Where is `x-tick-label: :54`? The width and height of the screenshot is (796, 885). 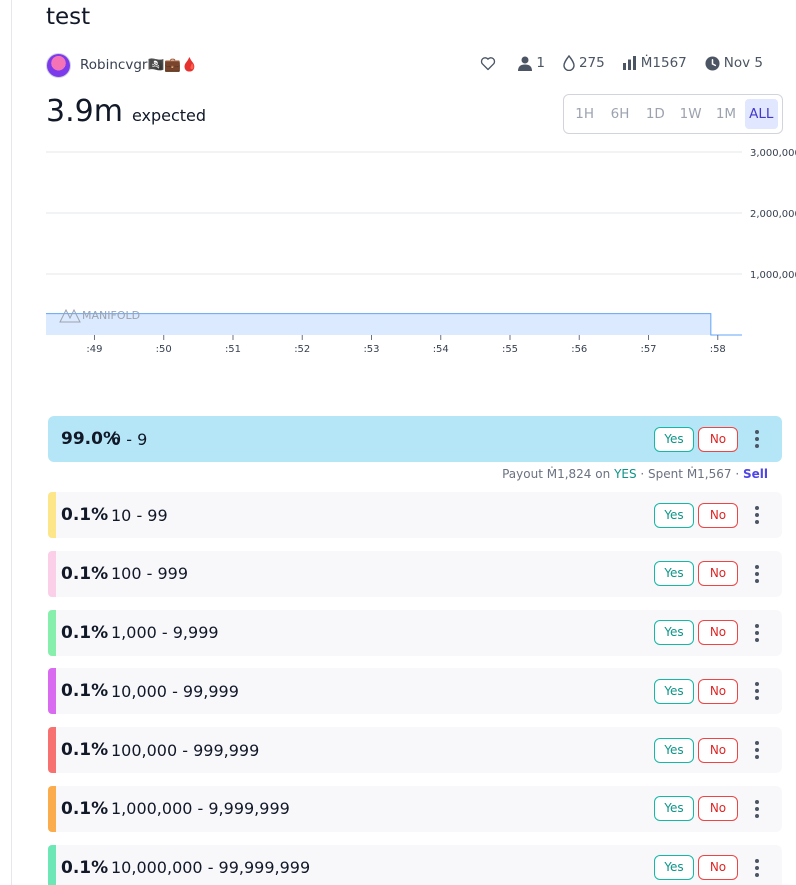
x-tick-label: :54 is located at coordinates (441, 349).